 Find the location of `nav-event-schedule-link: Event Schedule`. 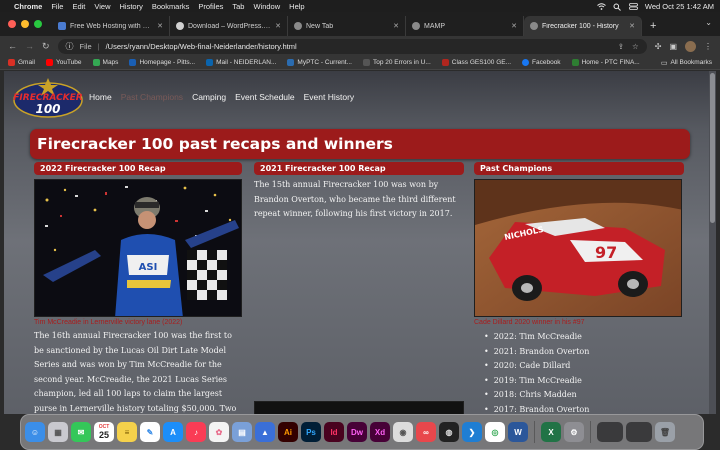

nav-event-schedule-link: Event Schedule is located at coordinates (265, 97).